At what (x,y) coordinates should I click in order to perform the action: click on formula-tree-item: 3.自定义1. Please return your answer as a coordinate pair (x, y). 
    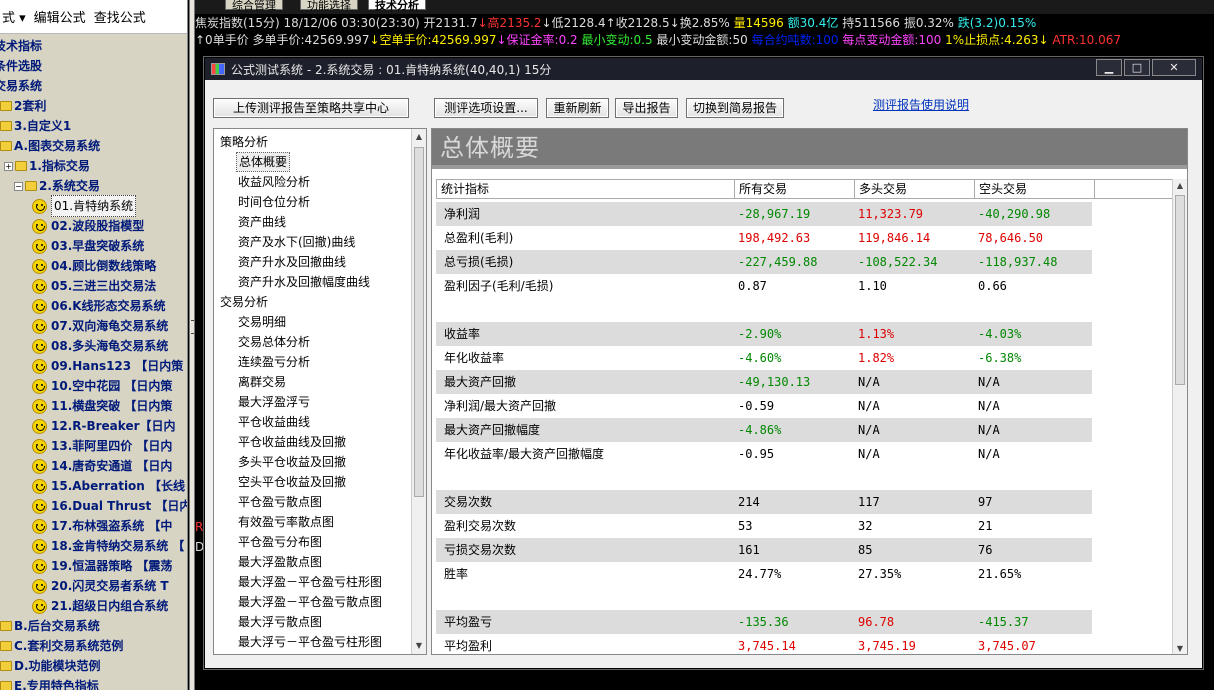
    Looking at the image, I should click on (35, 126).